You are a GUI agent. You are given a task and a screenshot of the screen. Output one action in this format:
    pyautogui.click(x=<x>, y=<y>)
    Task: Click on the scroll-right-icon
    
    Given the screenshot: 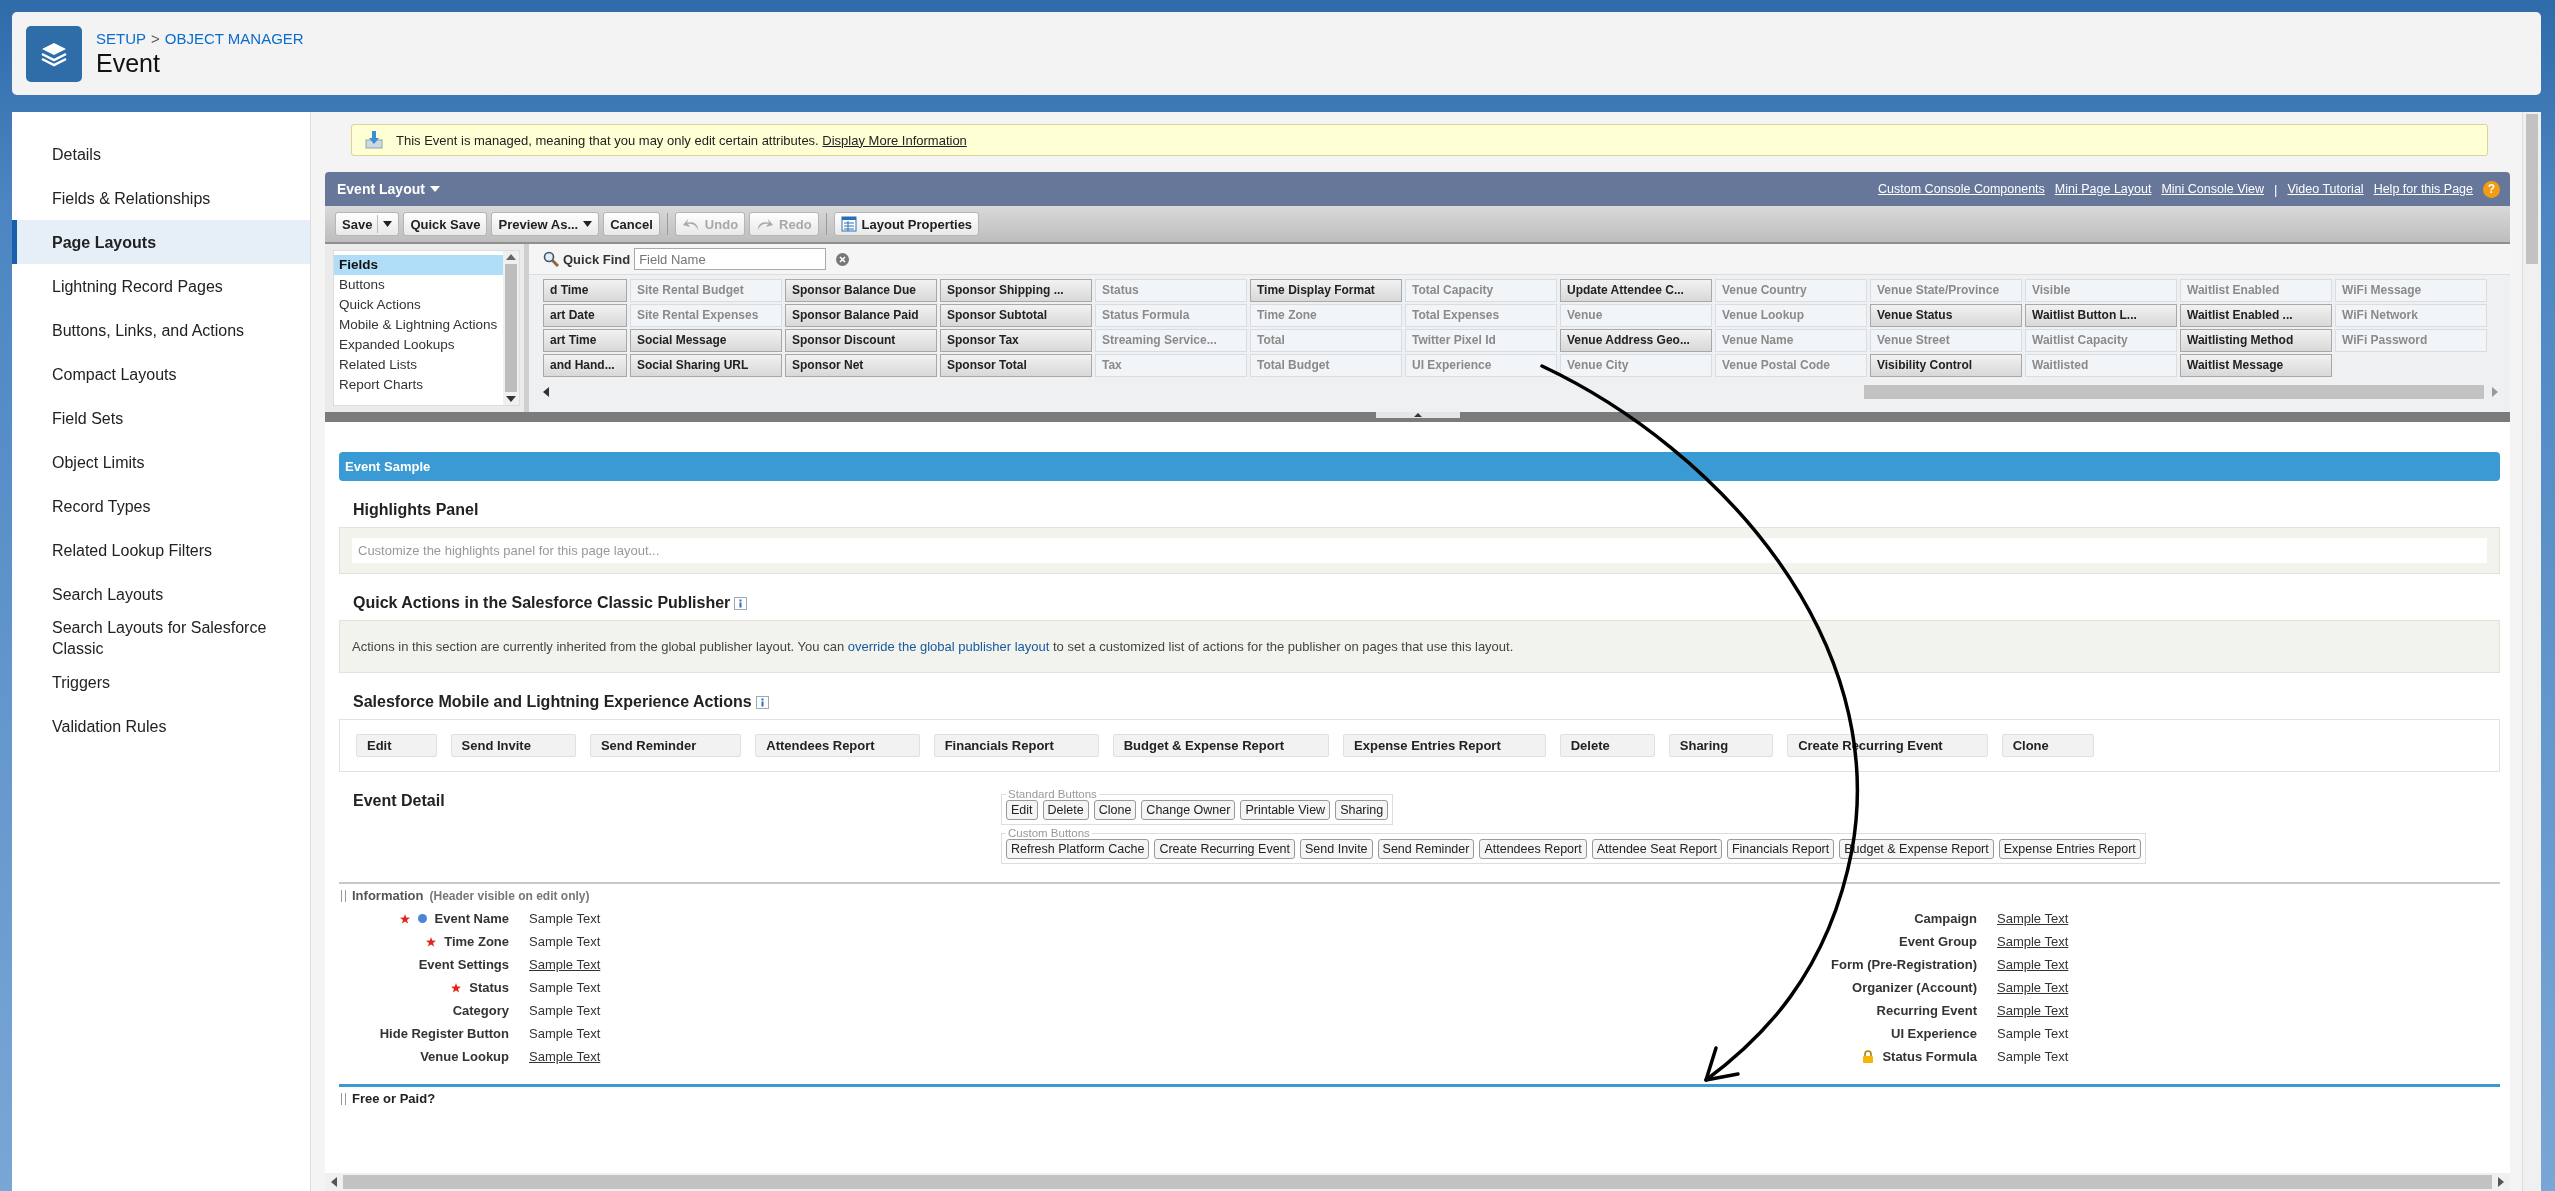 What is the action you would take?
    pyautogui.click(x=2501, y=1182)
    